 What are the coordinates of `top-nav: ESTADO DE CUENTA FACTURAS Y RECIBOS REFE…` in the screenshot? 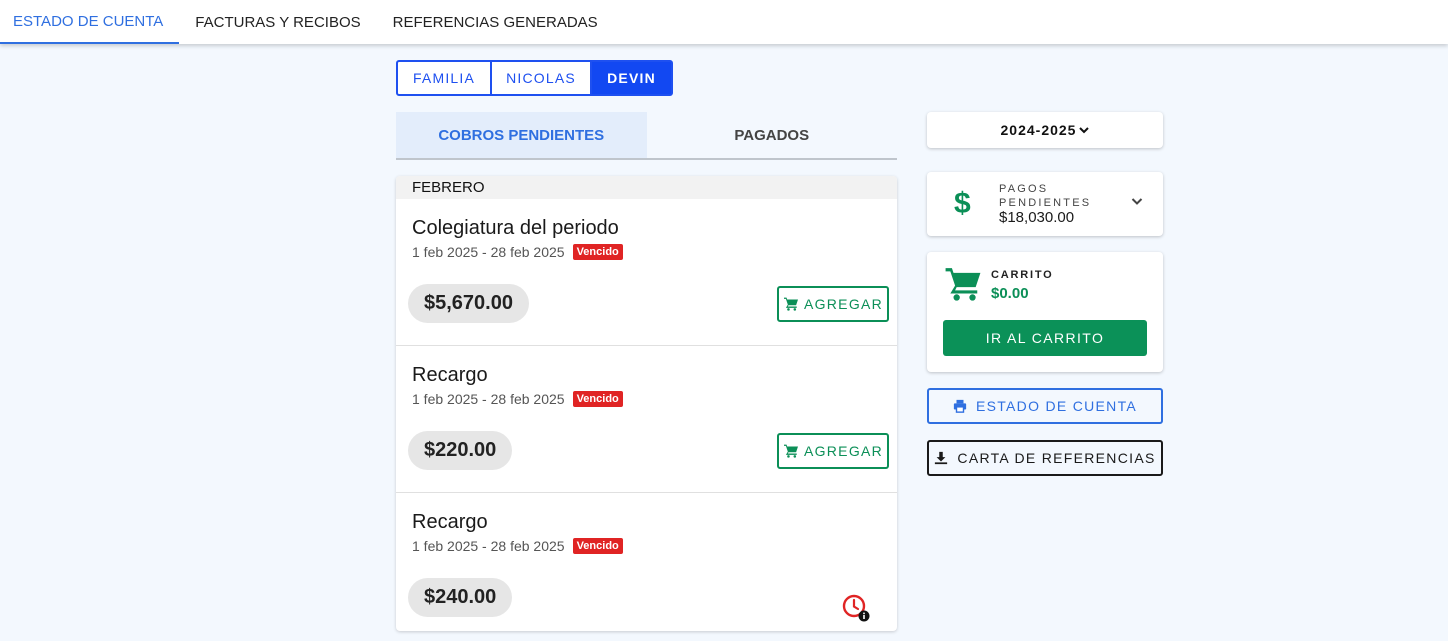 It's located at (724, 22).